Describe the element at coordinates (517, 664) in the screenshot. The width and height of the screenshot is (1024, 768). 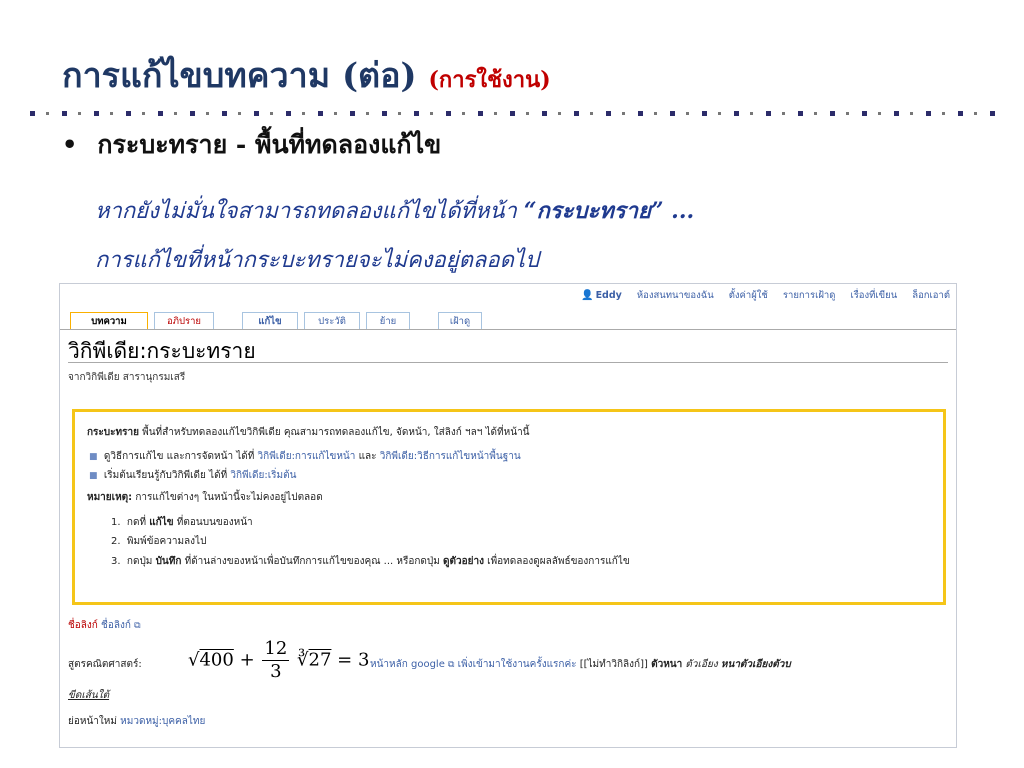
I see `newbie-link: เพิ่งเข้ามาใช้งานครั้งแรกค่ะ` at that location.